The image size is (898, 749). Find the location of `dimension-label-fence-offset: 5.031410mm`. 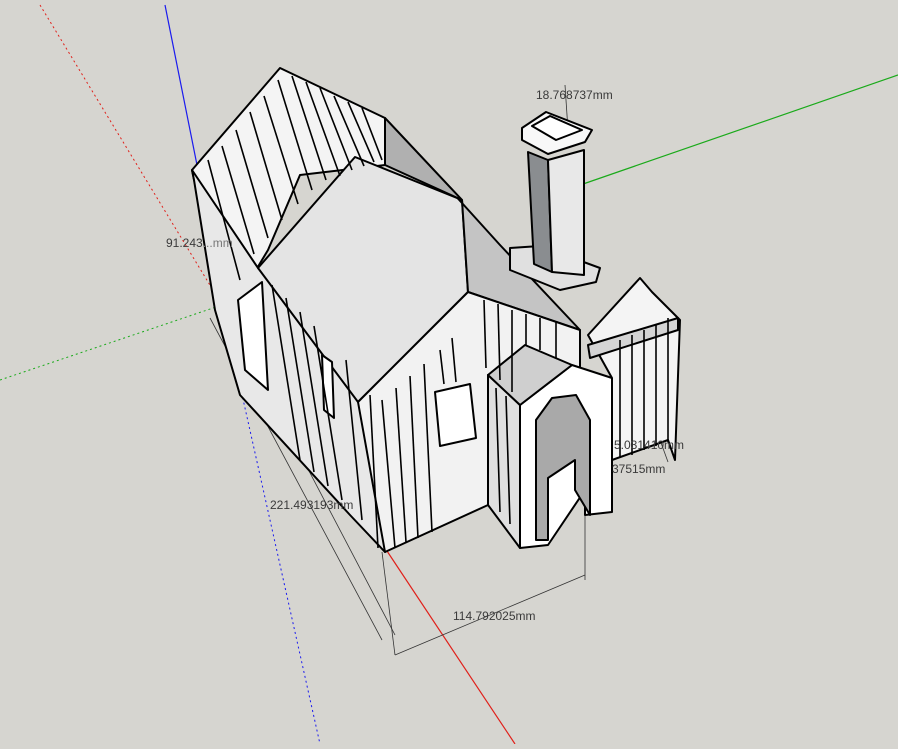

dimension-label-fence-offset: 5.031410mm is located at coordinates (649, 445).